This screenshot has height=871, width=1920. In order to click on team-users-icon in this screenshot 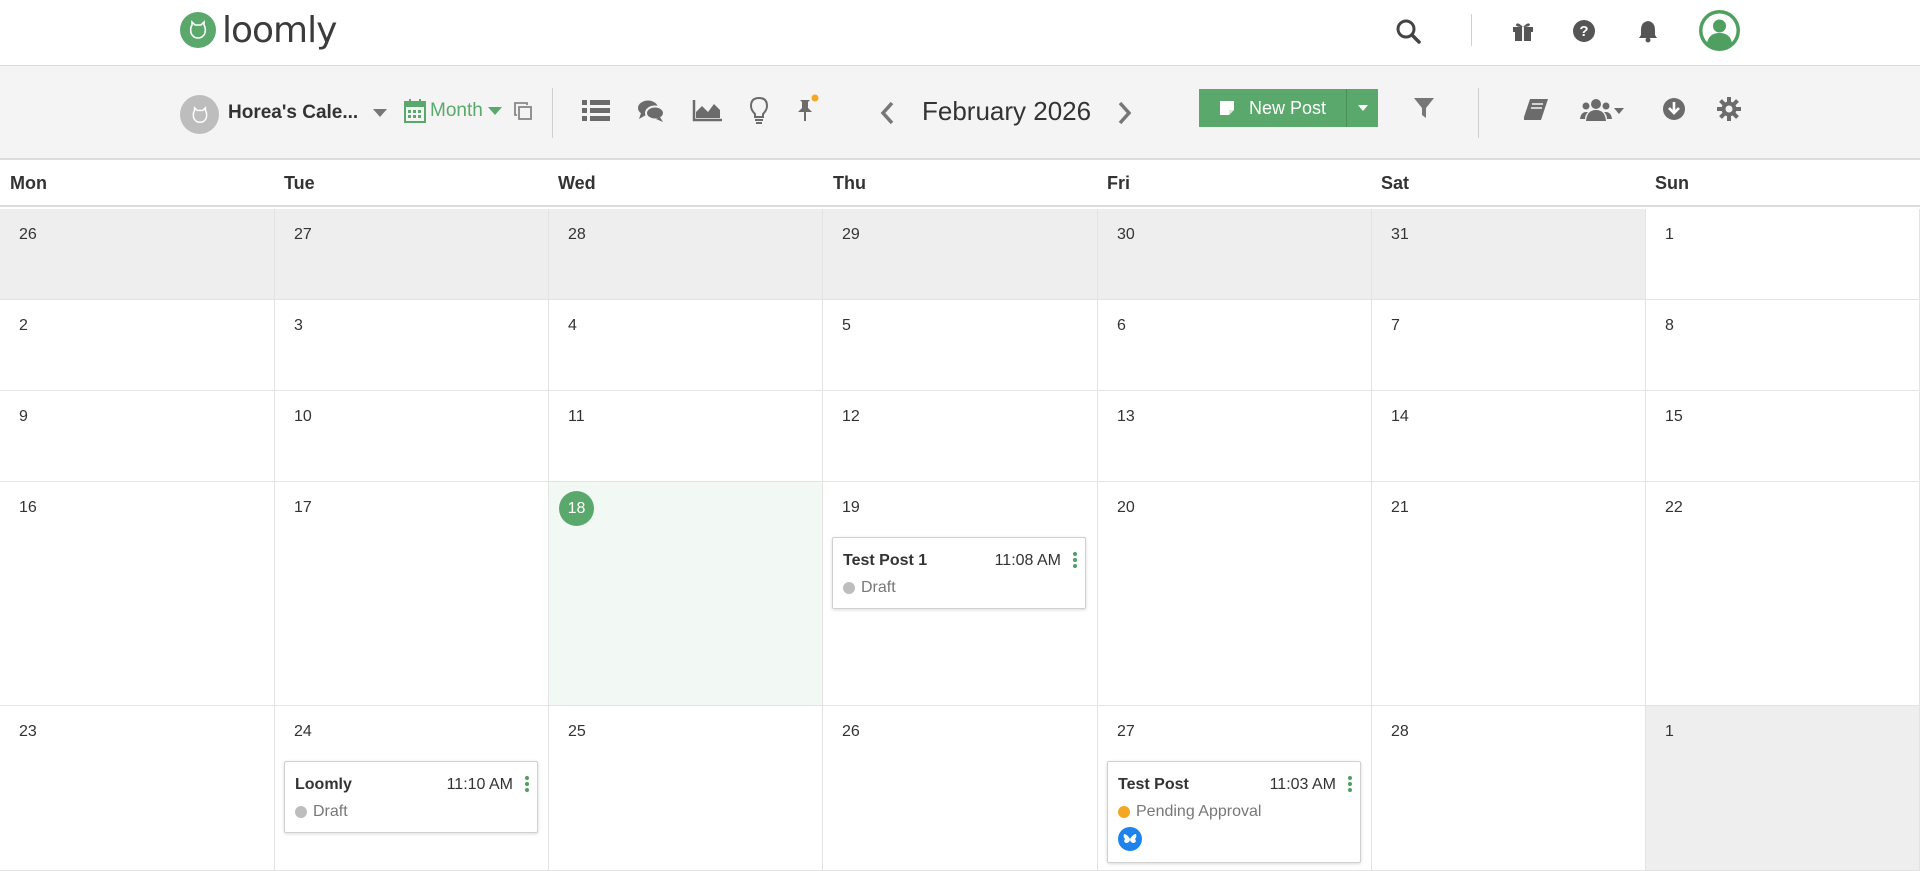, I will do `click(1603, 110)`.